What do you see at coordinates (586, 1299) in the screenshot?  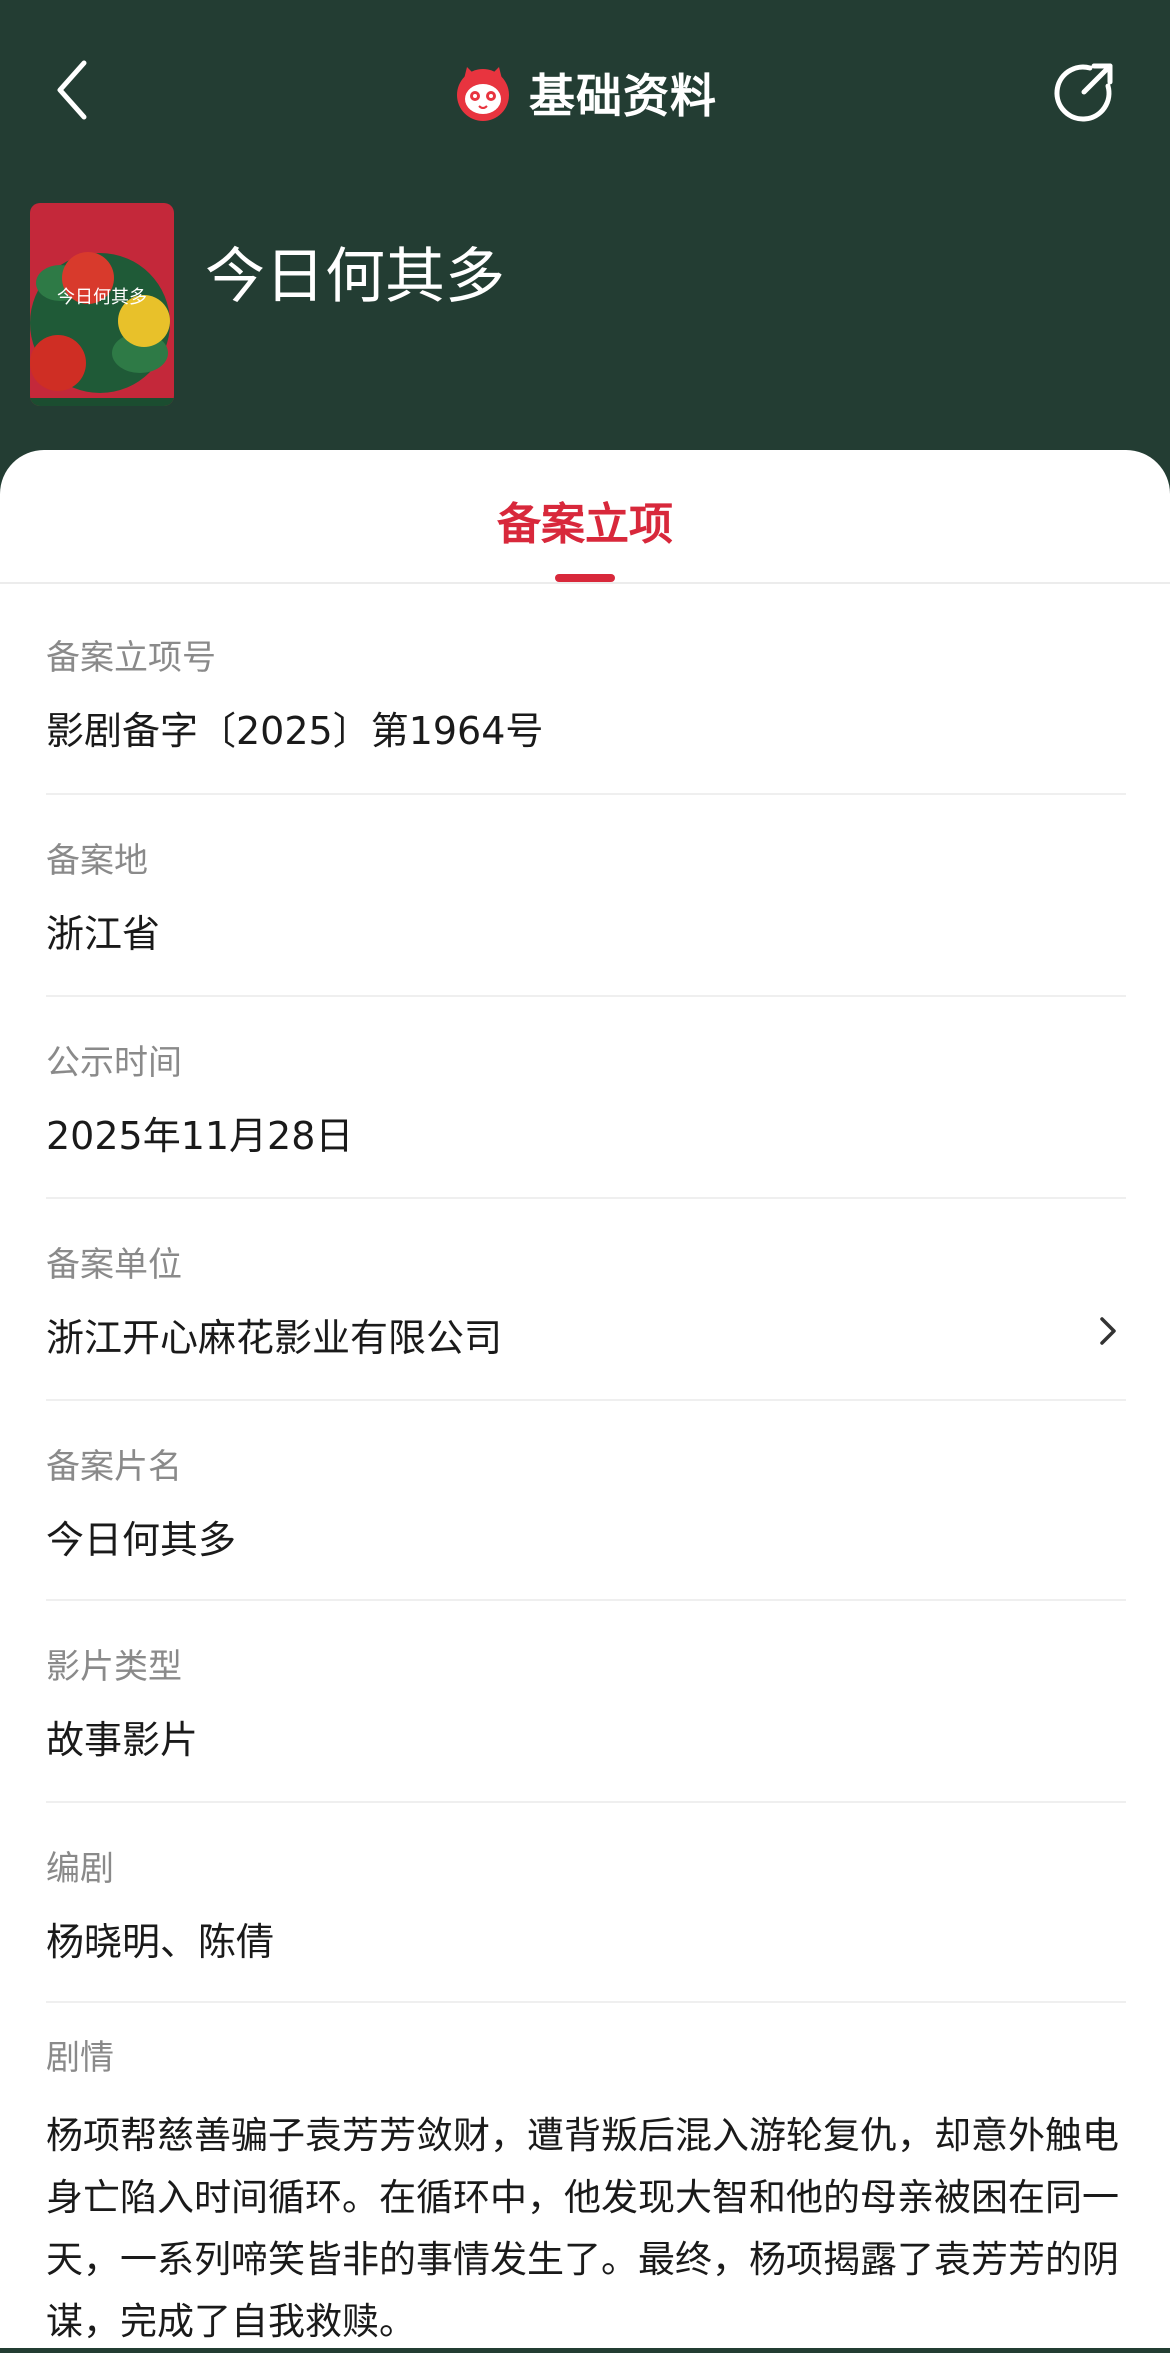 I see `field-filing-company: 备案单位 浙江开心麻花影业有限公司` at bounding box center [586, 1299].